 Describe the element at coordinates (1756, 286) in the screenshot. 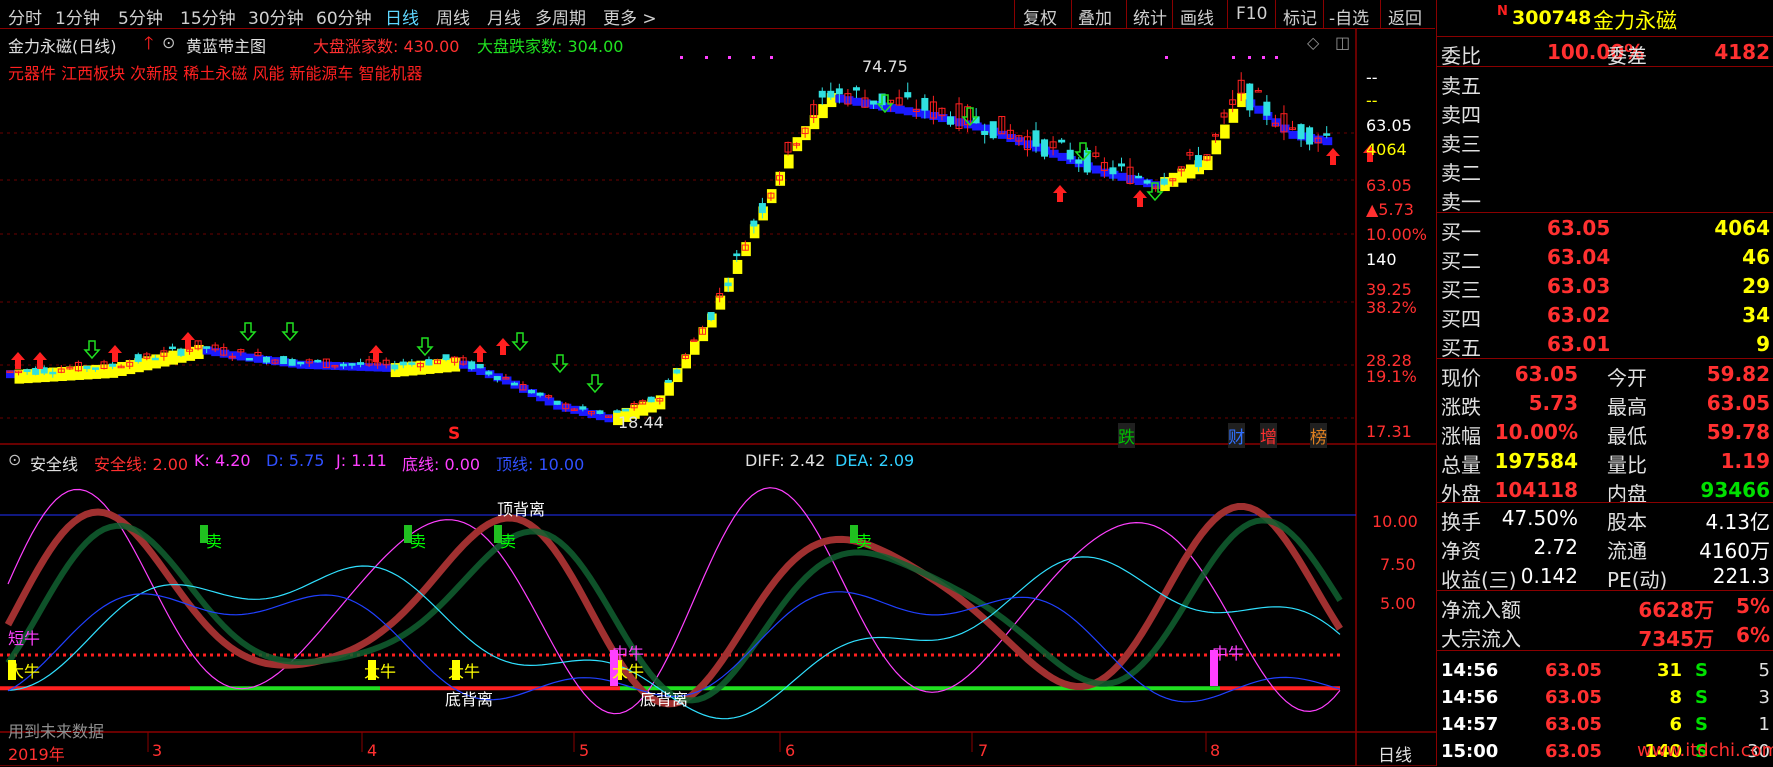

I see `bid-level-volume: 29` at that location.